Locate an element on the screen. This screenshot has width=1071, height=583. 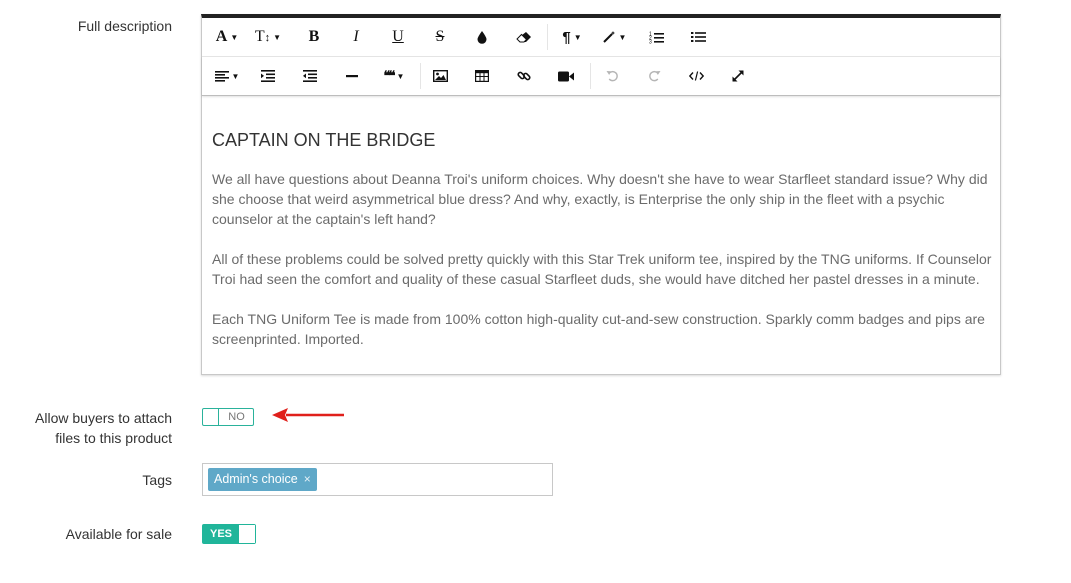
horizontal-rule-button is located at coordinates (352, 76).